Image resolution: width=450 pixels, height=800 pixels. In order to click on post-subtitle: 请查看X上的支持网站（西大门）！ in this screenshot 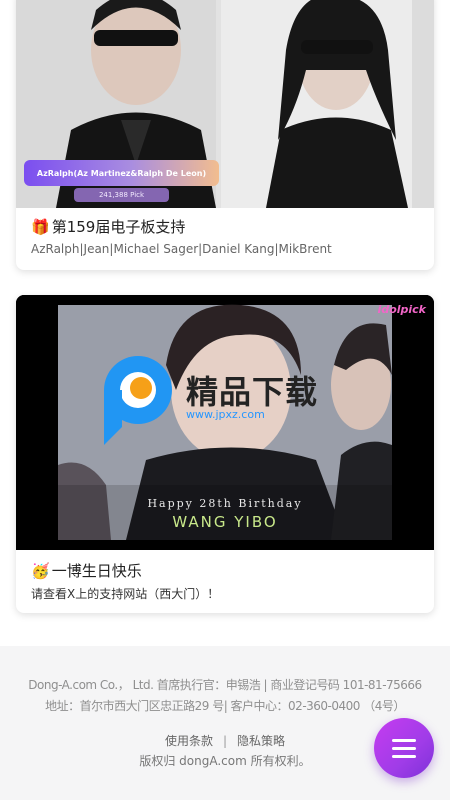, I will do `click(125, 594)`.